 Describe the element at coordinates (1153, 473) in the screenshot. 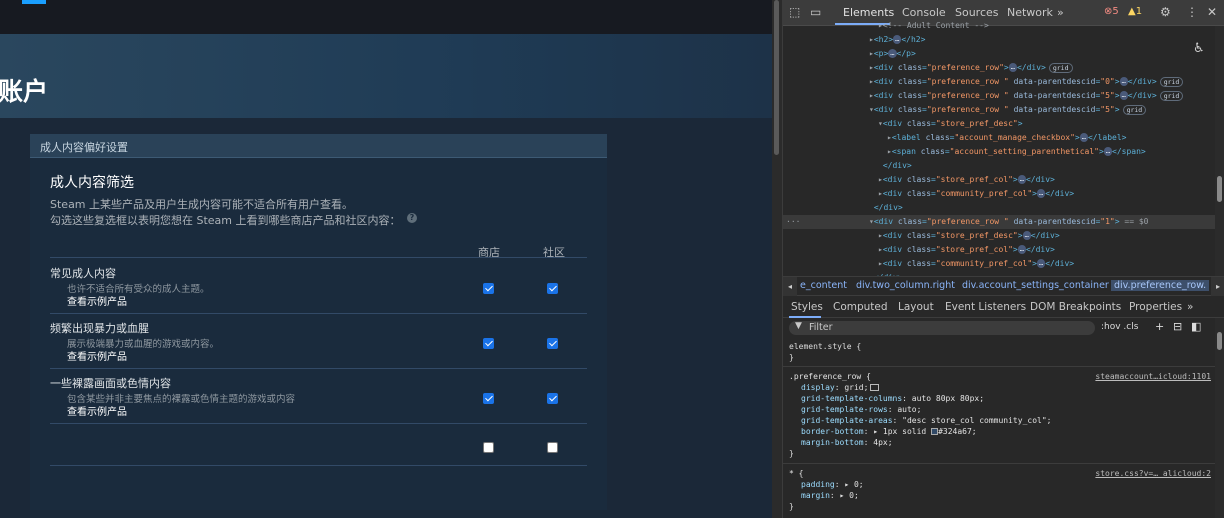

I see `rule-source-link: store.css?v=…_alicloud:2` at that location.